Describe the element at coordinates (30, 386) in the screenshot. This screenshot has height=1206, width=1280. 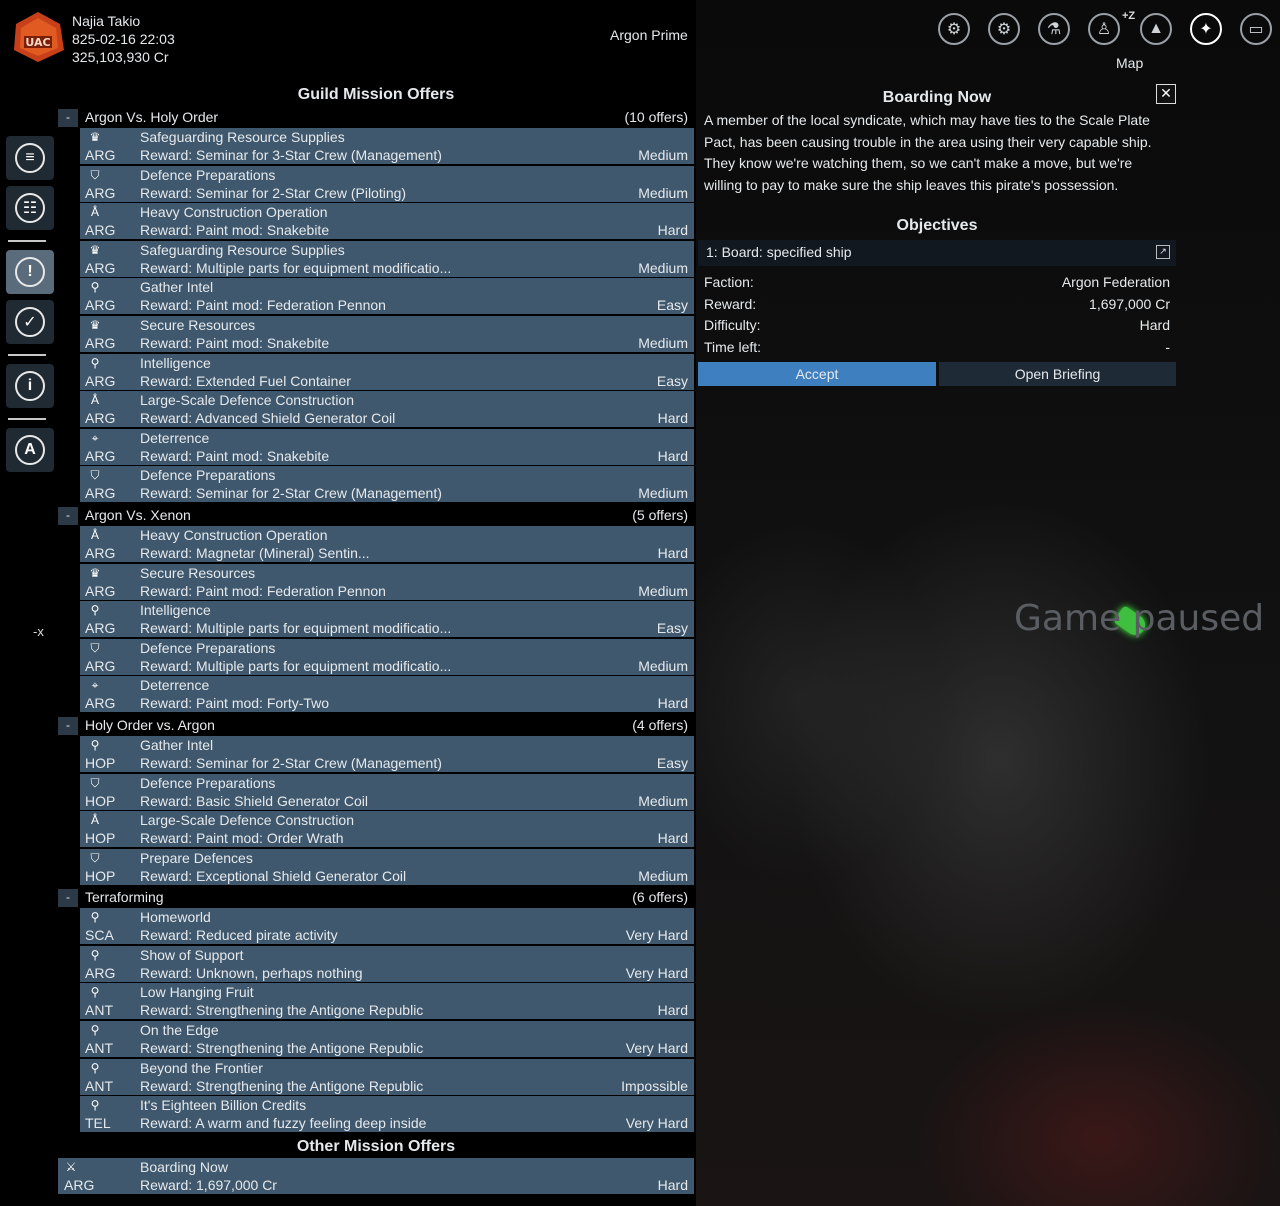
I see `sidebar-info-button: i` at that location.